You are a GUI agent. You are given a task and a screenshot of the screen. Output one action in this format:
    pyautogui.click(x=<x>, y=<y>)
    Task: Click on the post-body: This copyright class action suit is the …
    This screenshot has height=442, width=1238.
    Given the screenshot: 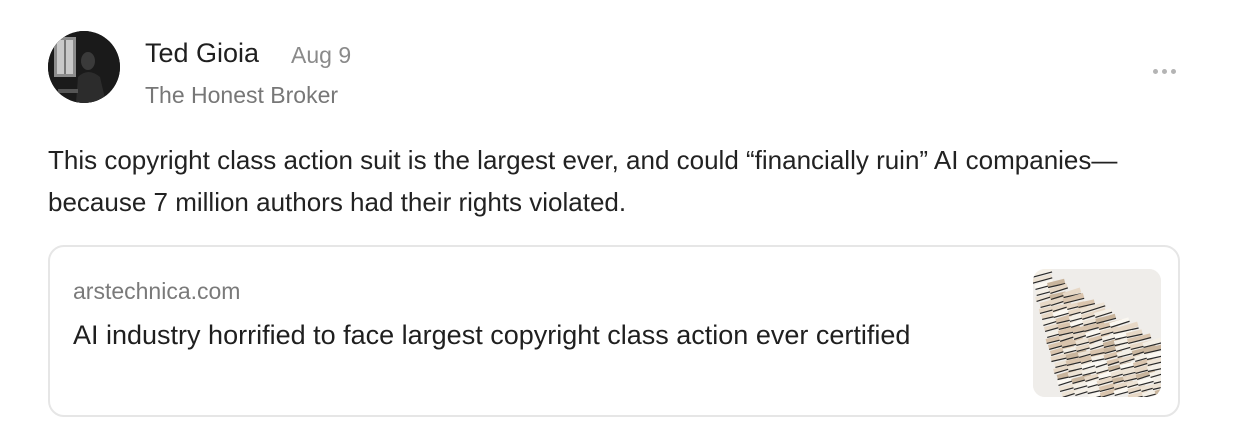 What is the action you would take?
    pyautogui.click(x=583, y=181)
    